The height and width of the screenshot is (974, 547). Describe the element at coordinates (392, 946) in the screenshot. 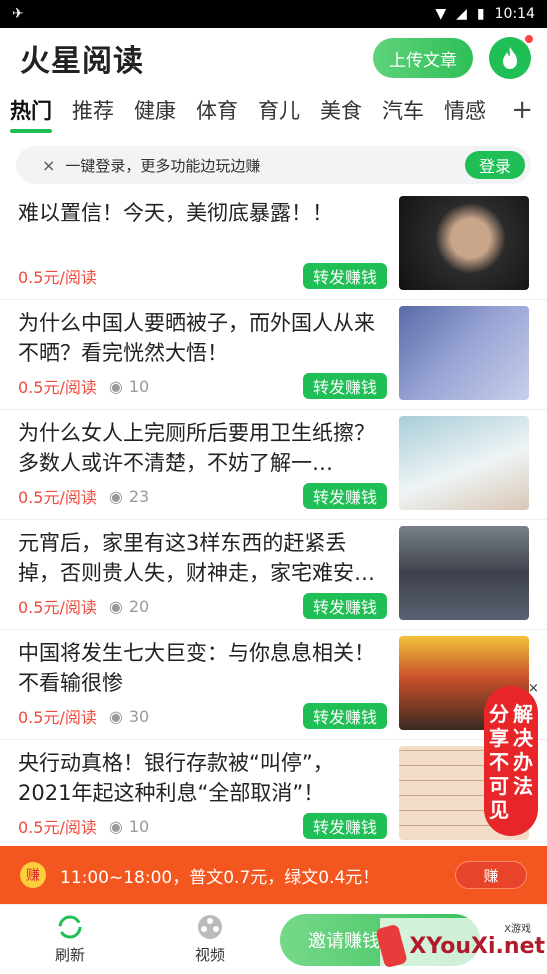

I see `watermark-logo` at that location.